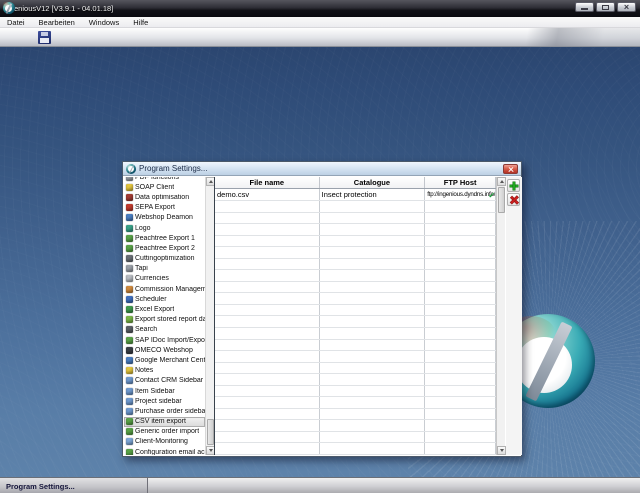 This screenshot has width=640, height=493. Describe the element at coordinates (164, 421) in the screenshot. I see `sidebar-item-csv-item-export: CSV item export` at that location.